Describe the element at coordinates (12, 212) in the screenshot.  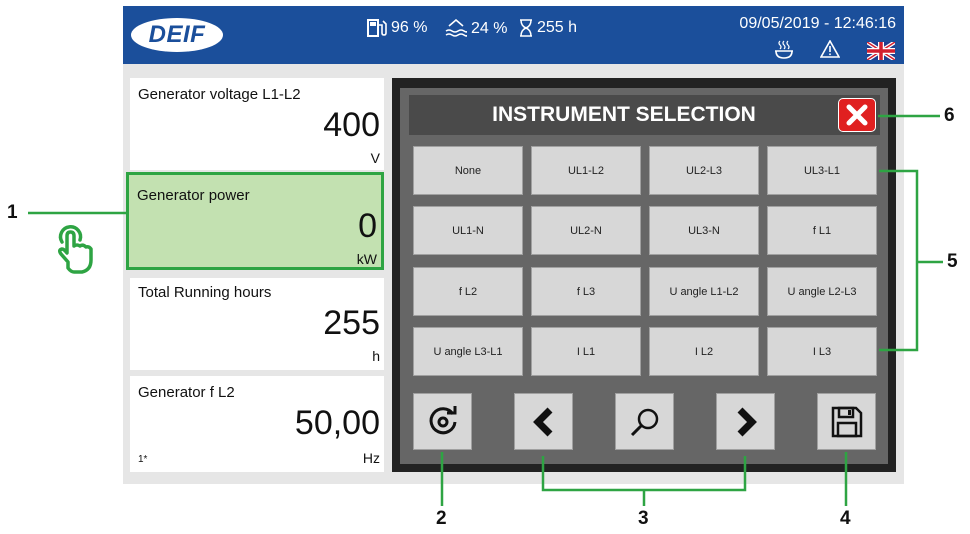
I see `callout-1: 1` at that location.